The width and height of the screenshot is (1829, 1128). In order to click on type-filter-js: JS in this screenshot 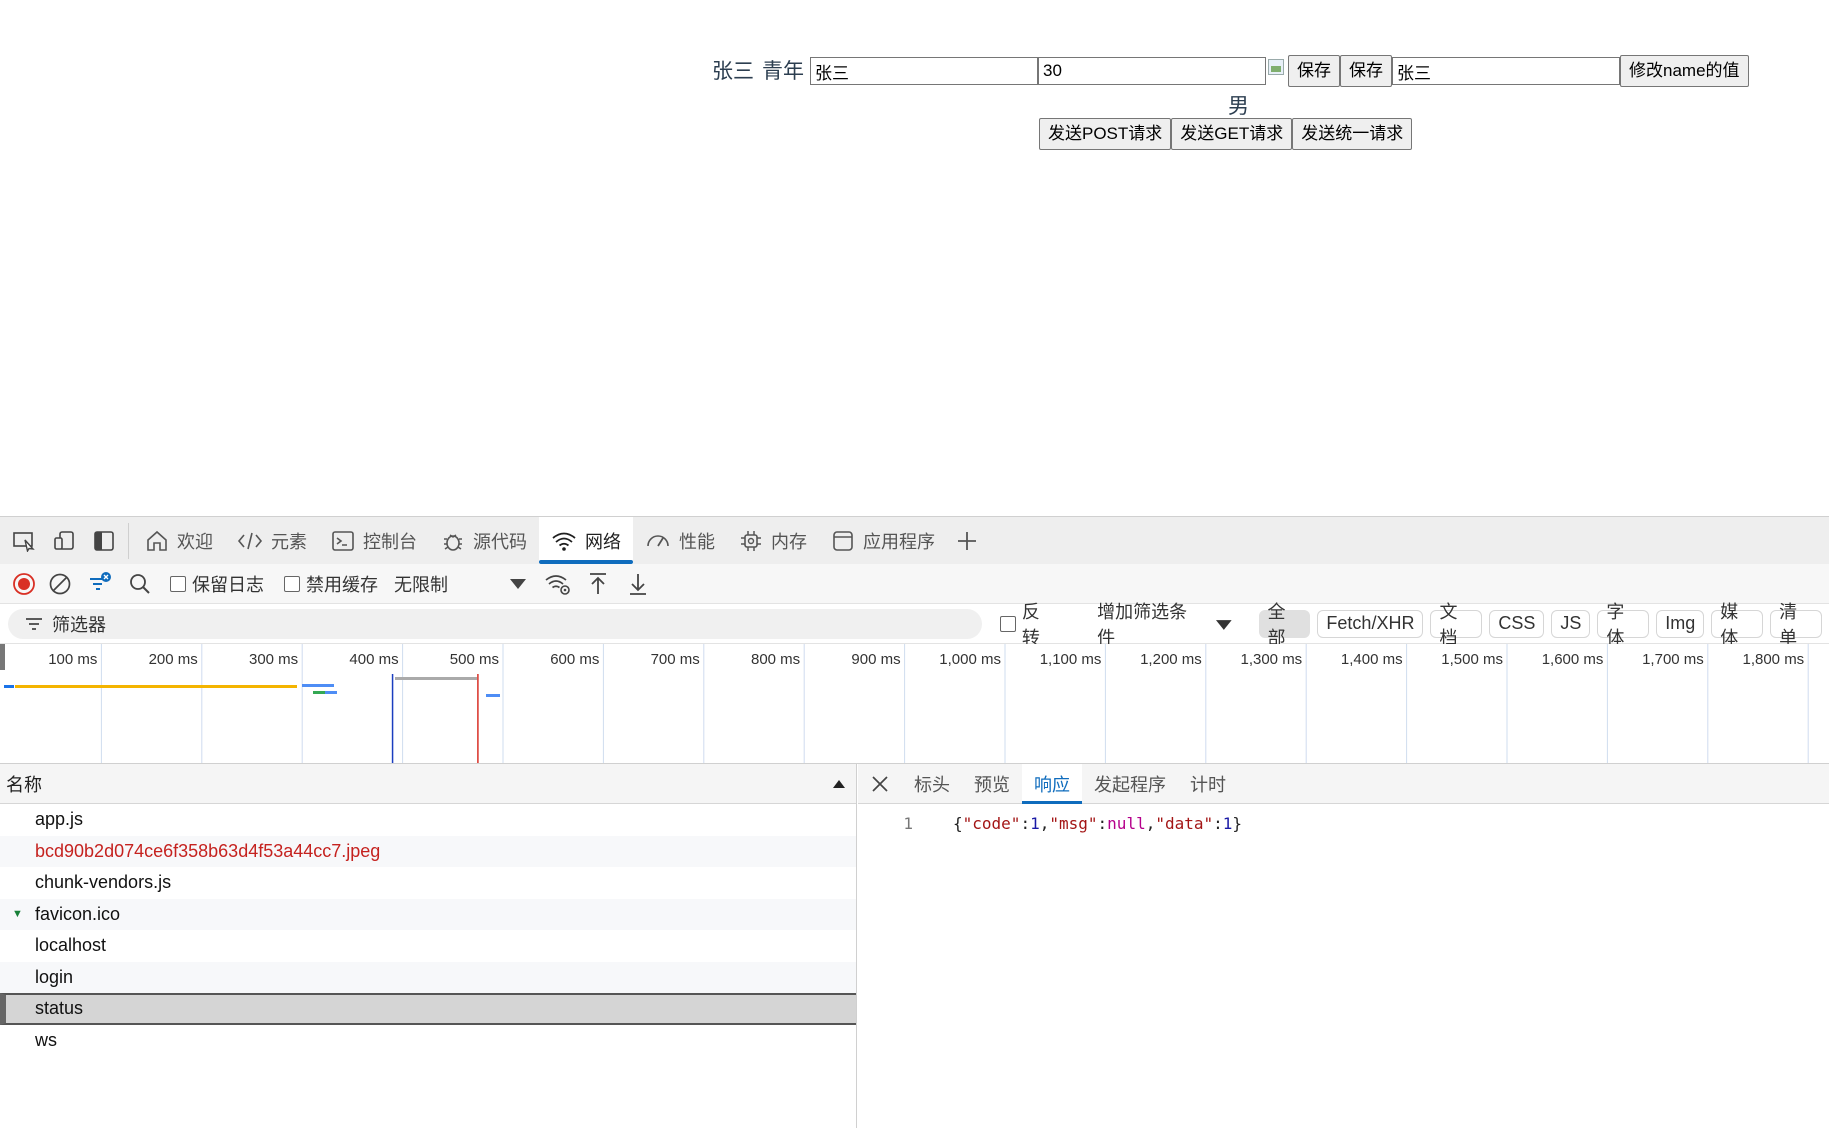, I will do `click(1571, 623)`.